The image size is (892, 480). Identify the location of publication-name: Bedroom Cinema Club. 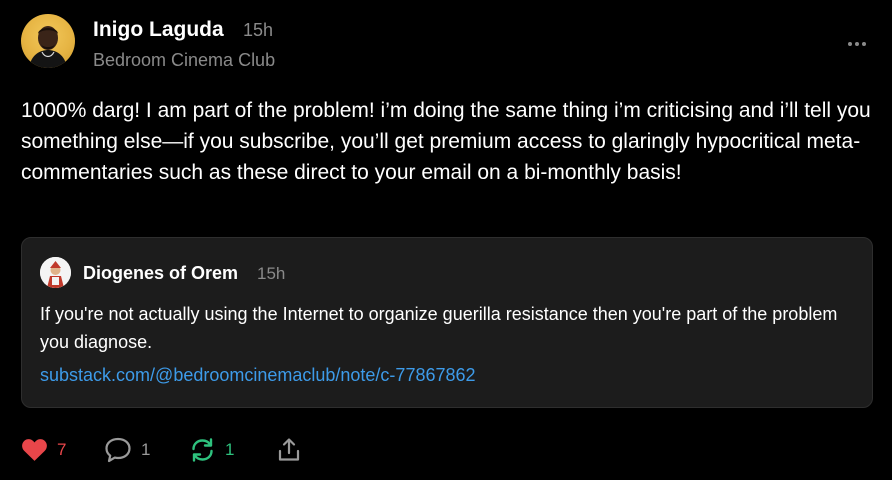
(184, 60).